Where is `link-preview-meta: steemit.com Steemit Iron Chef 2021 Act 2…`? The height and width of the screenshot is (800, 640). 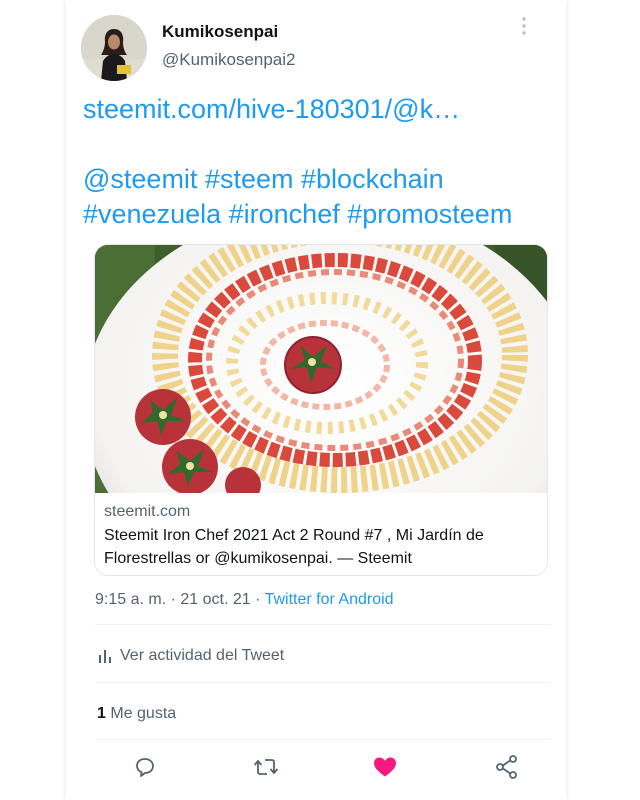
link-preview-meta: steemit.com Steemit Iron Chef 2021 Act 2… is located at coordinates (322, 536).